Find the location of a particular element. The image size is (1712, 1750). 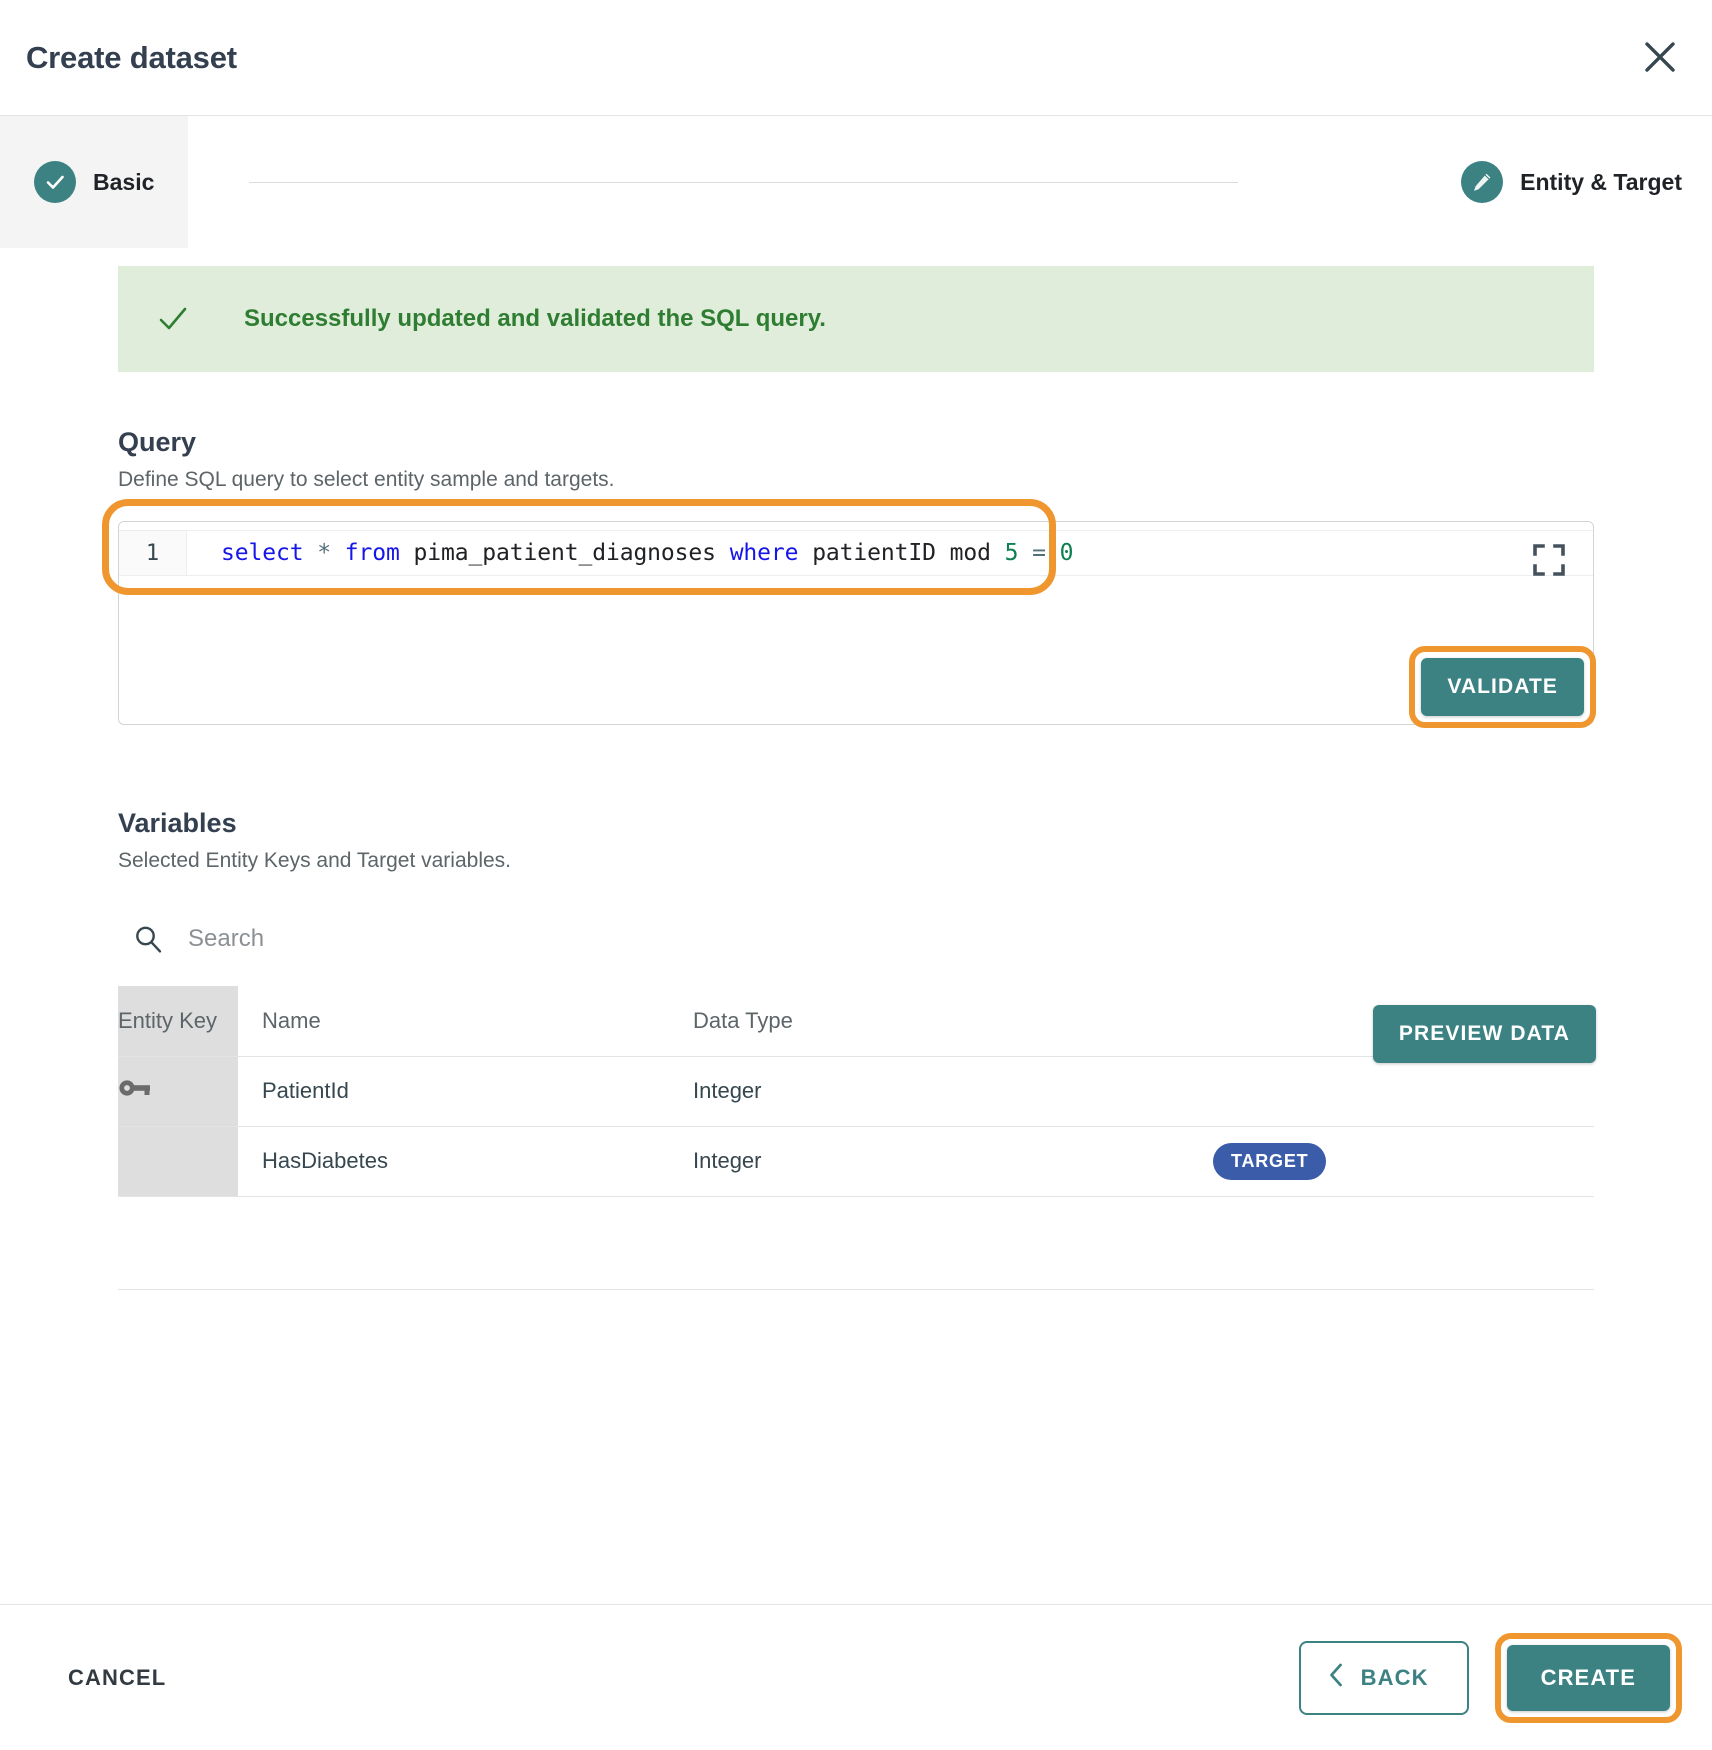

create-highlight-annotation: CREATE is located at coordinates (1588, 1677).